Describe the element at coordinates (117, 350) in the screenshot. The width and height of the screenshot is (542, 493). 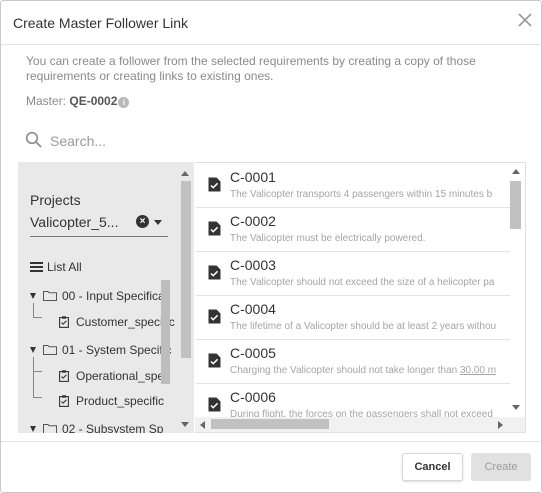
I see `tree-item-label: 01 - System Specific` at that location.